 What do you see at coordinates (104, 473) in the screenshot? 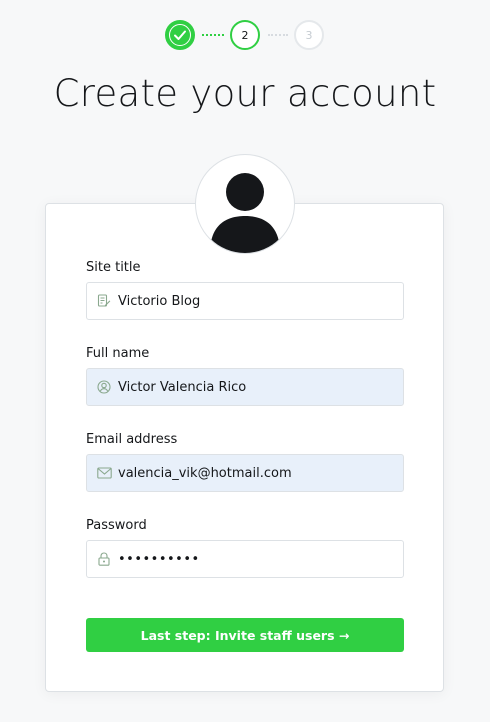
I see `envelope-icon` at bounding box center [104, 473].